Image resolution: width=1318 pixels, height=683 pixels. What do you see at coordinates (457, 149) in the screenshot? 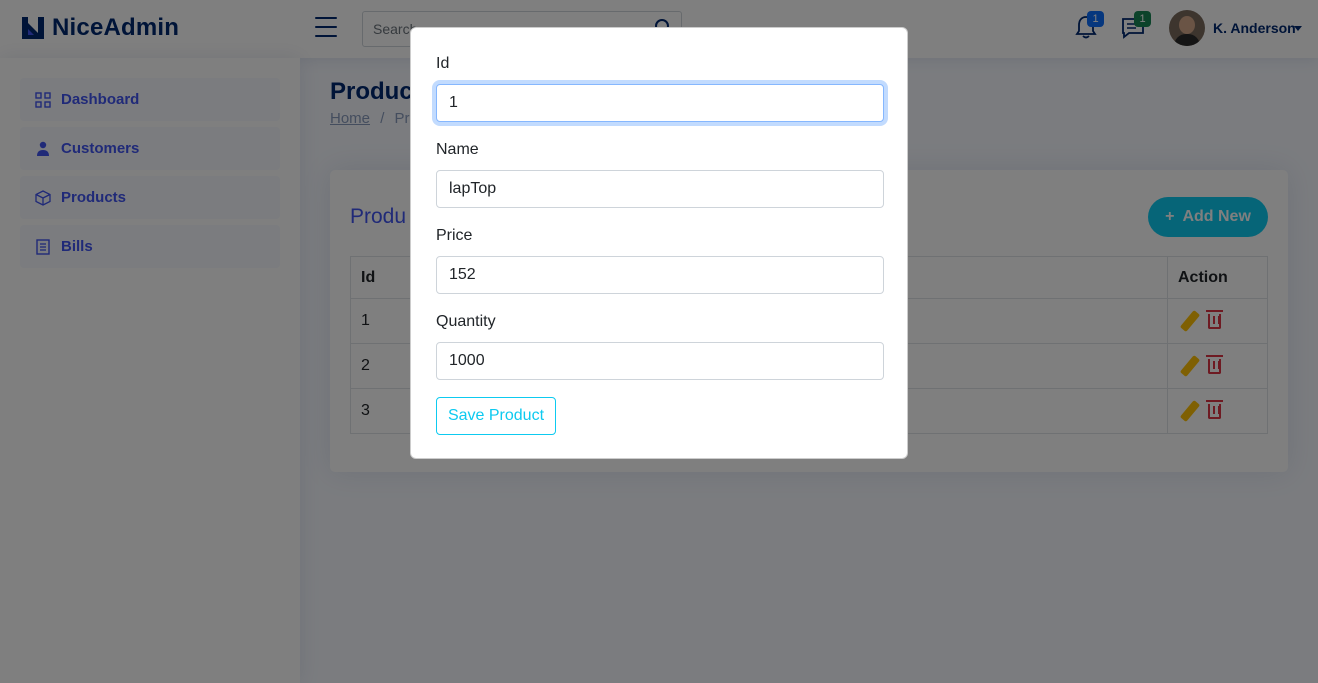
I see `name-label: Name` at bounding box center [457, 149].